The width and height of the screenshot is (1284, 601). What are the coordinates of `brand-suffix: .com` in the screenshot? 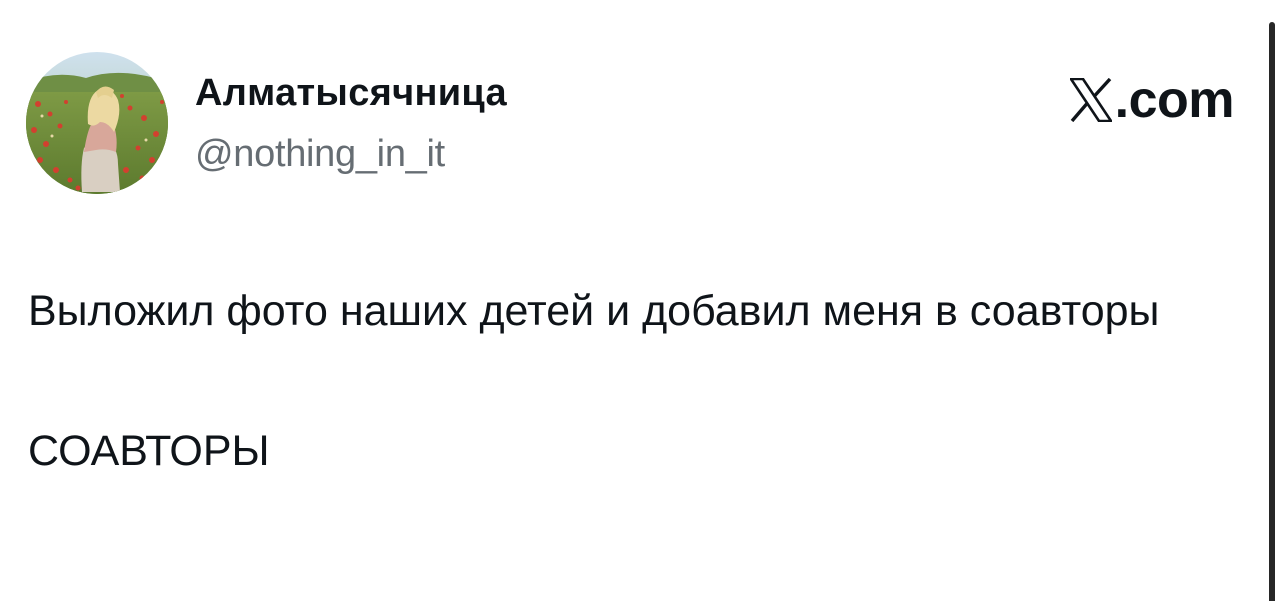 It's located at (1174, 100).